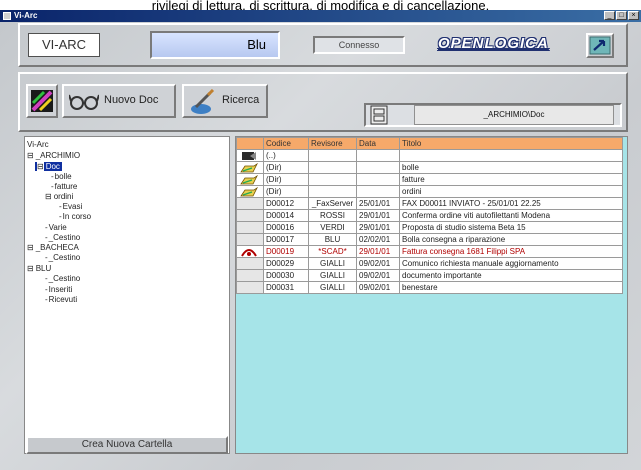  What do you see at coordinates (511, 203) in the screenshot?
I see `cell-titolo: FAX D00011 INVIATO - 25/01/01 22.25` at bounding box center [511, 203].